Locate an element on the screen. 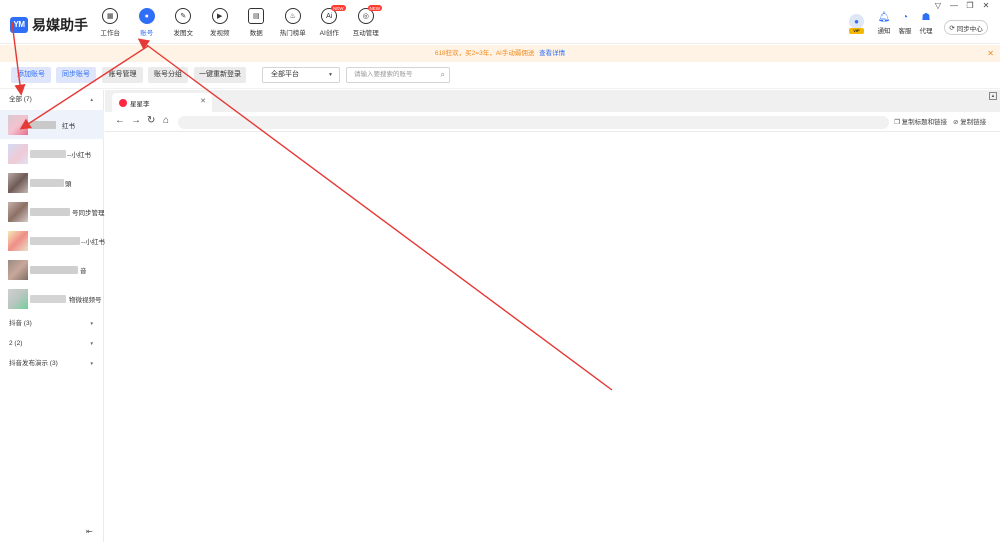 The height and width of the screenshot is (542, 1000). sync-center-button: ⟳ 同步中心 is located at coordinates (966, 27).